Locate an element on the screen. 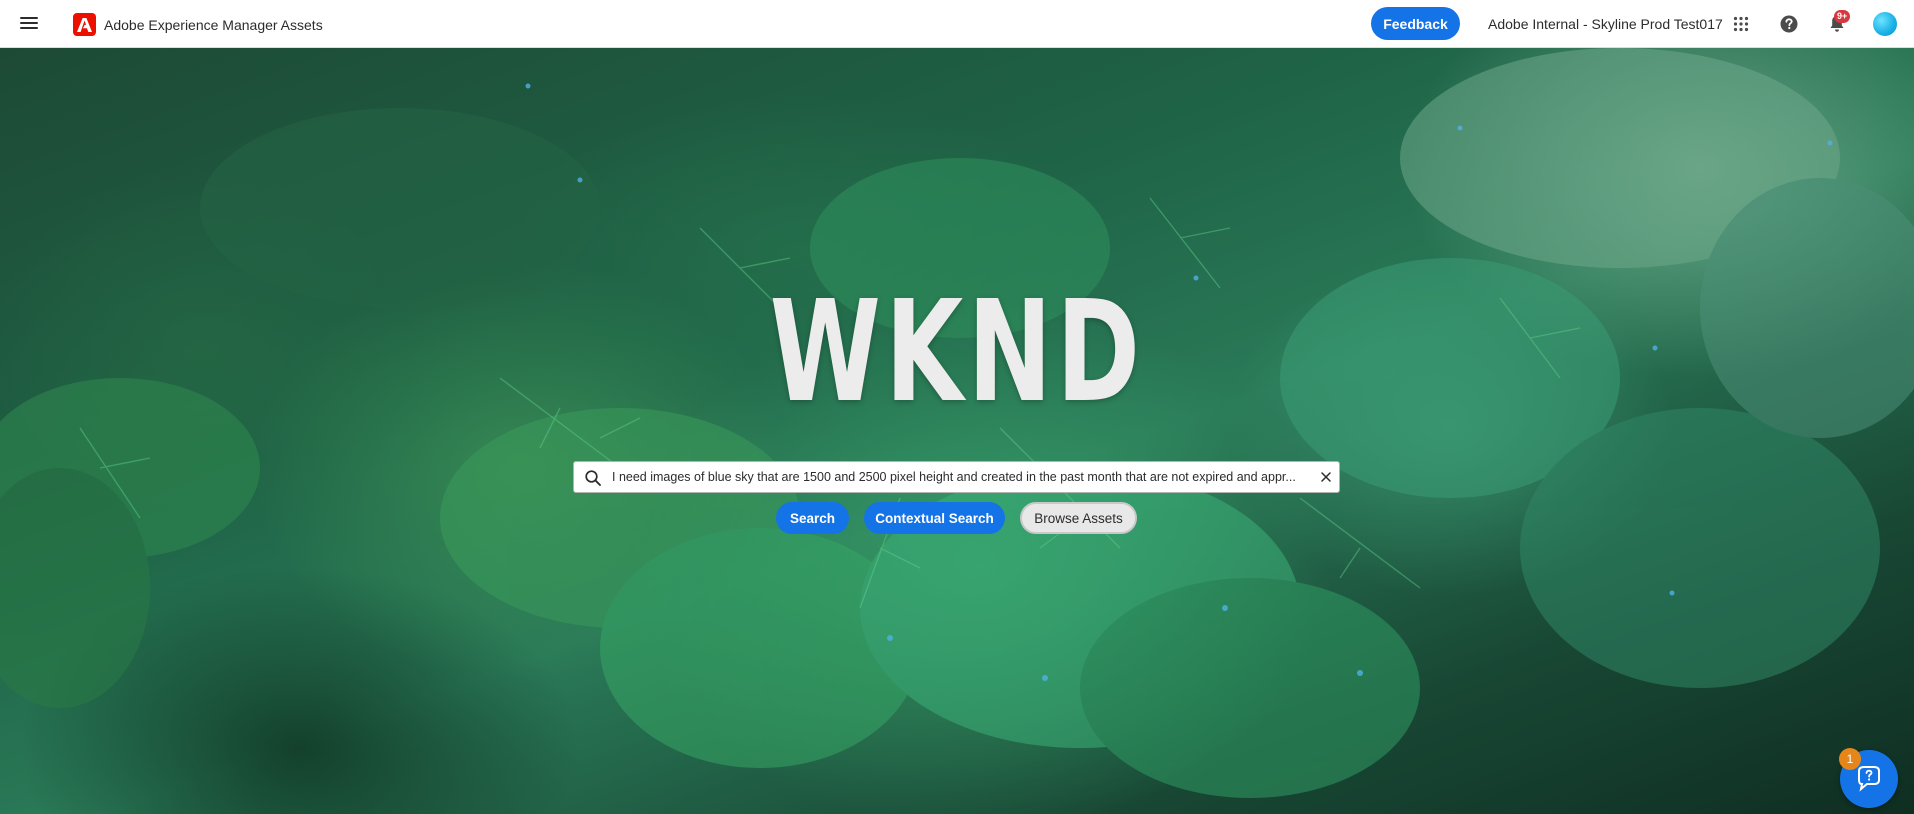 This screenshot has width=1914, height=814. menu-icon is located at coordinates (29, 23).